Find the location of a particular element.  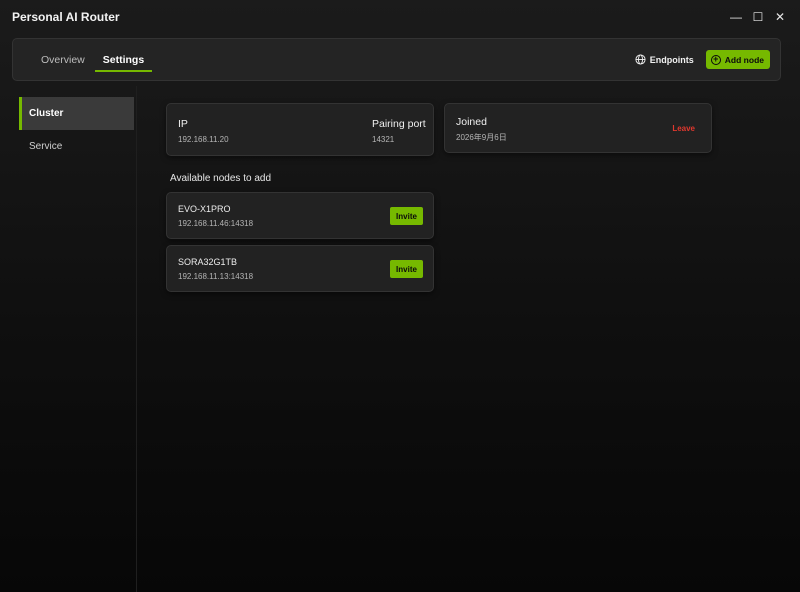

tab-overview: Overview is located at coordinates (63, 59).